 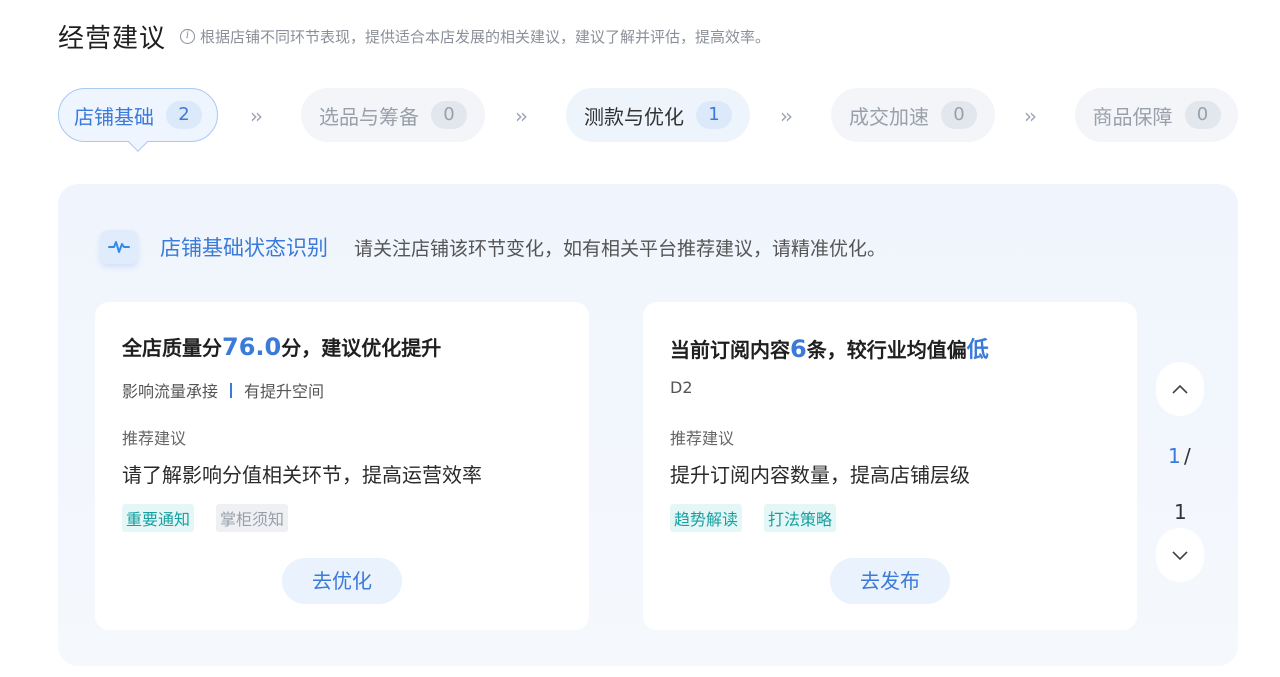 I want to click on card-title-highlight: 76.0, so click(x=252, y=347).